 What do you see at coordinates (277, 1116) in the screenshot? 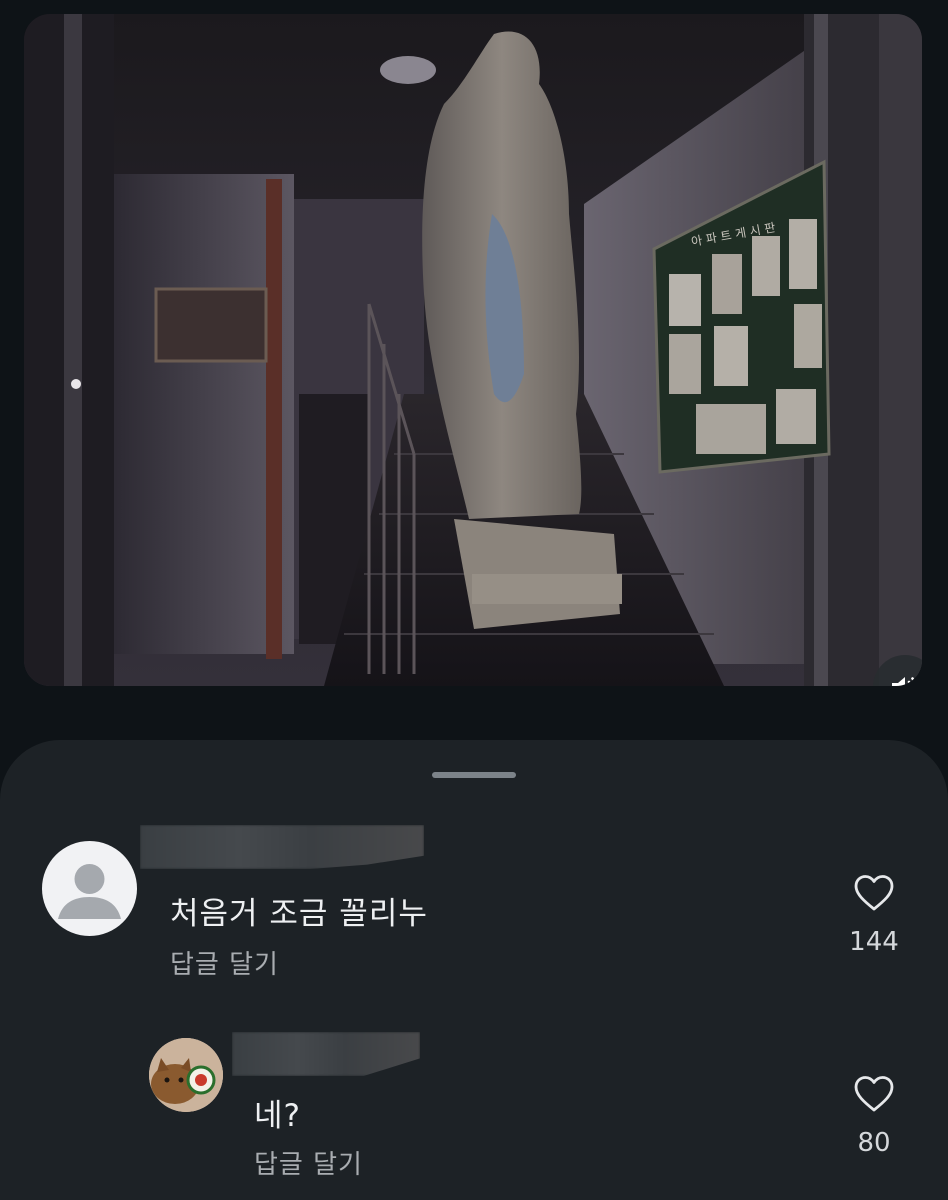
I see `comment-text: 네?` at bounding box center [277, 1116].